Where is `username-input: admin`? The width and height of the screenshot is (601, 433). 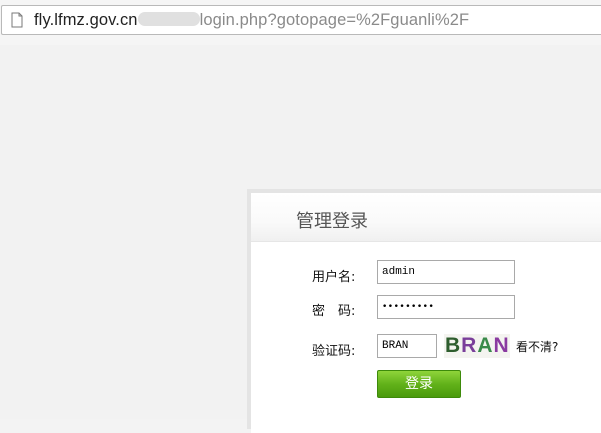
username-input: admin is located at coordinates (446, 272).